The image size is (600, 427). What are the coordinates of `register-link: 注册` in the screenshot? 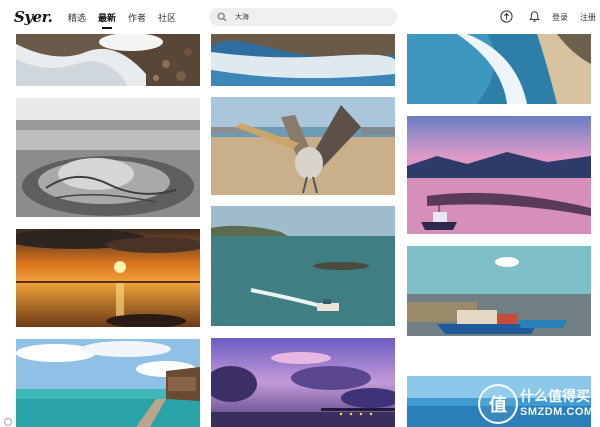 It's located at (588, 17).